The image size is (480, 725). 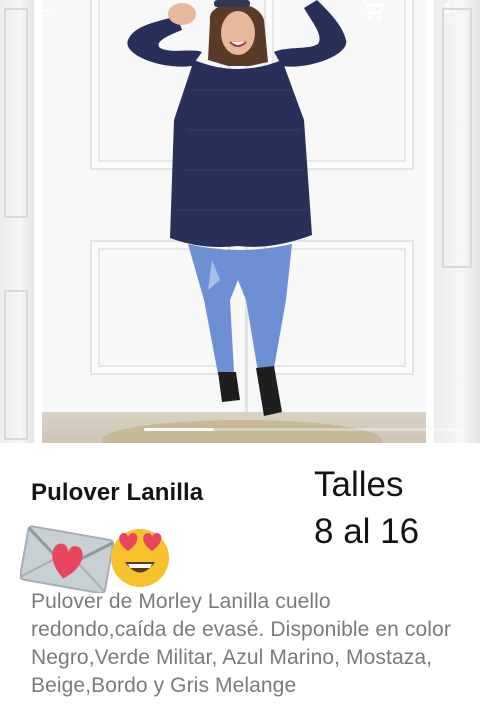 I want to click on next-image-peek, so click(x=457, y=221).